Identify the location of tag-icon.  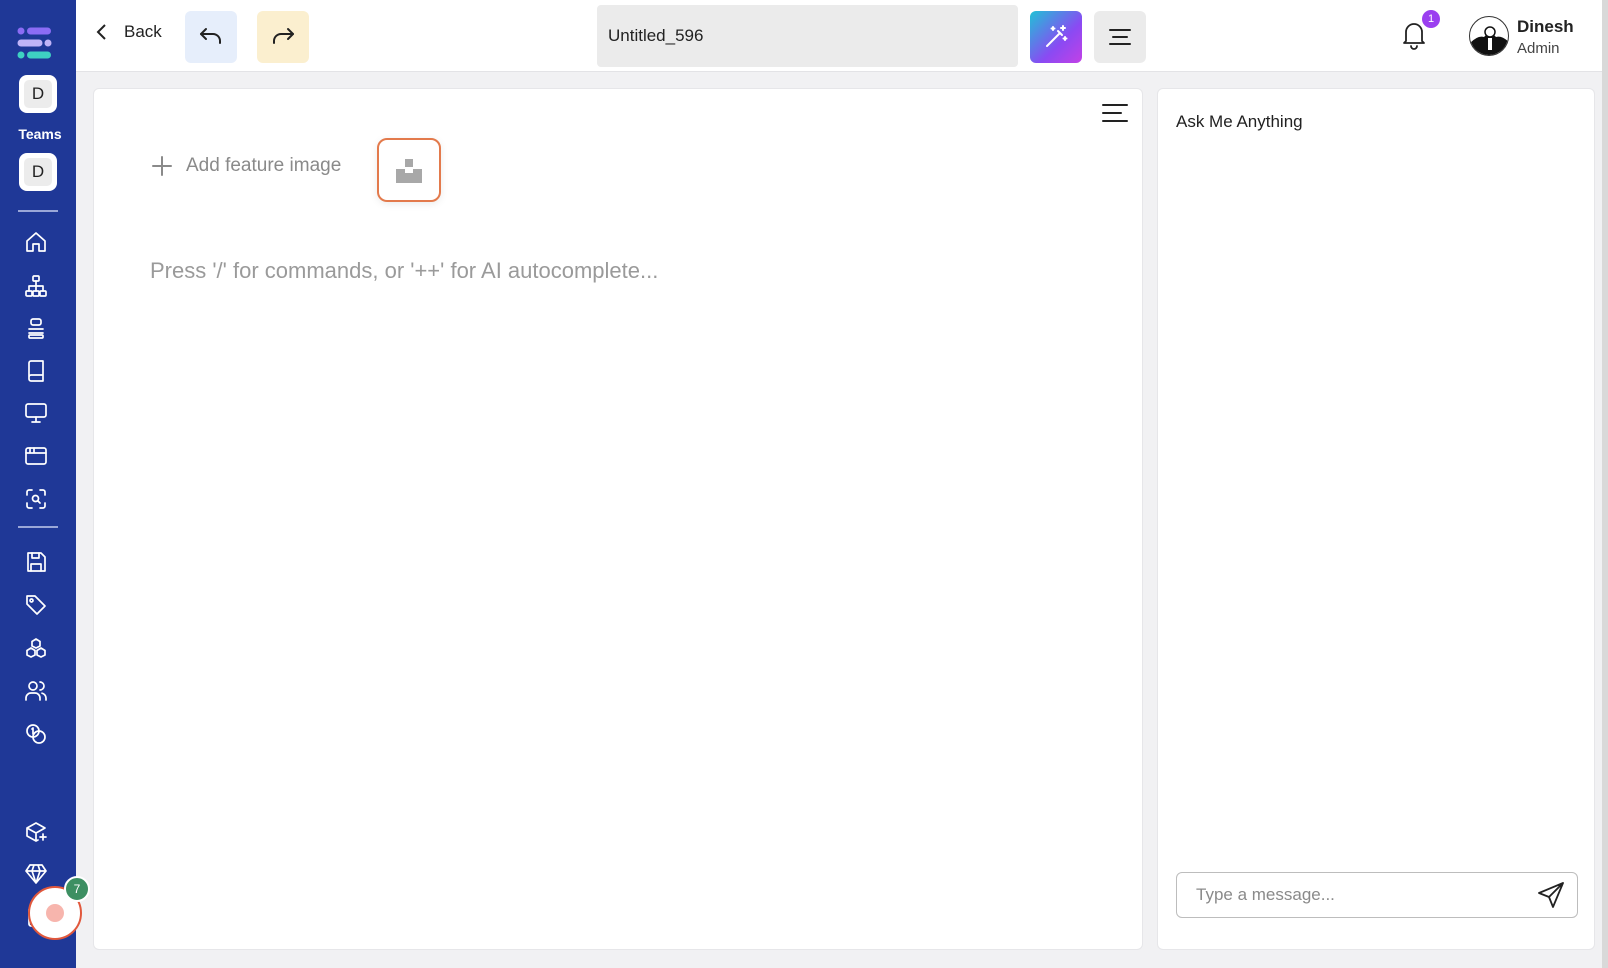
(36, 605).